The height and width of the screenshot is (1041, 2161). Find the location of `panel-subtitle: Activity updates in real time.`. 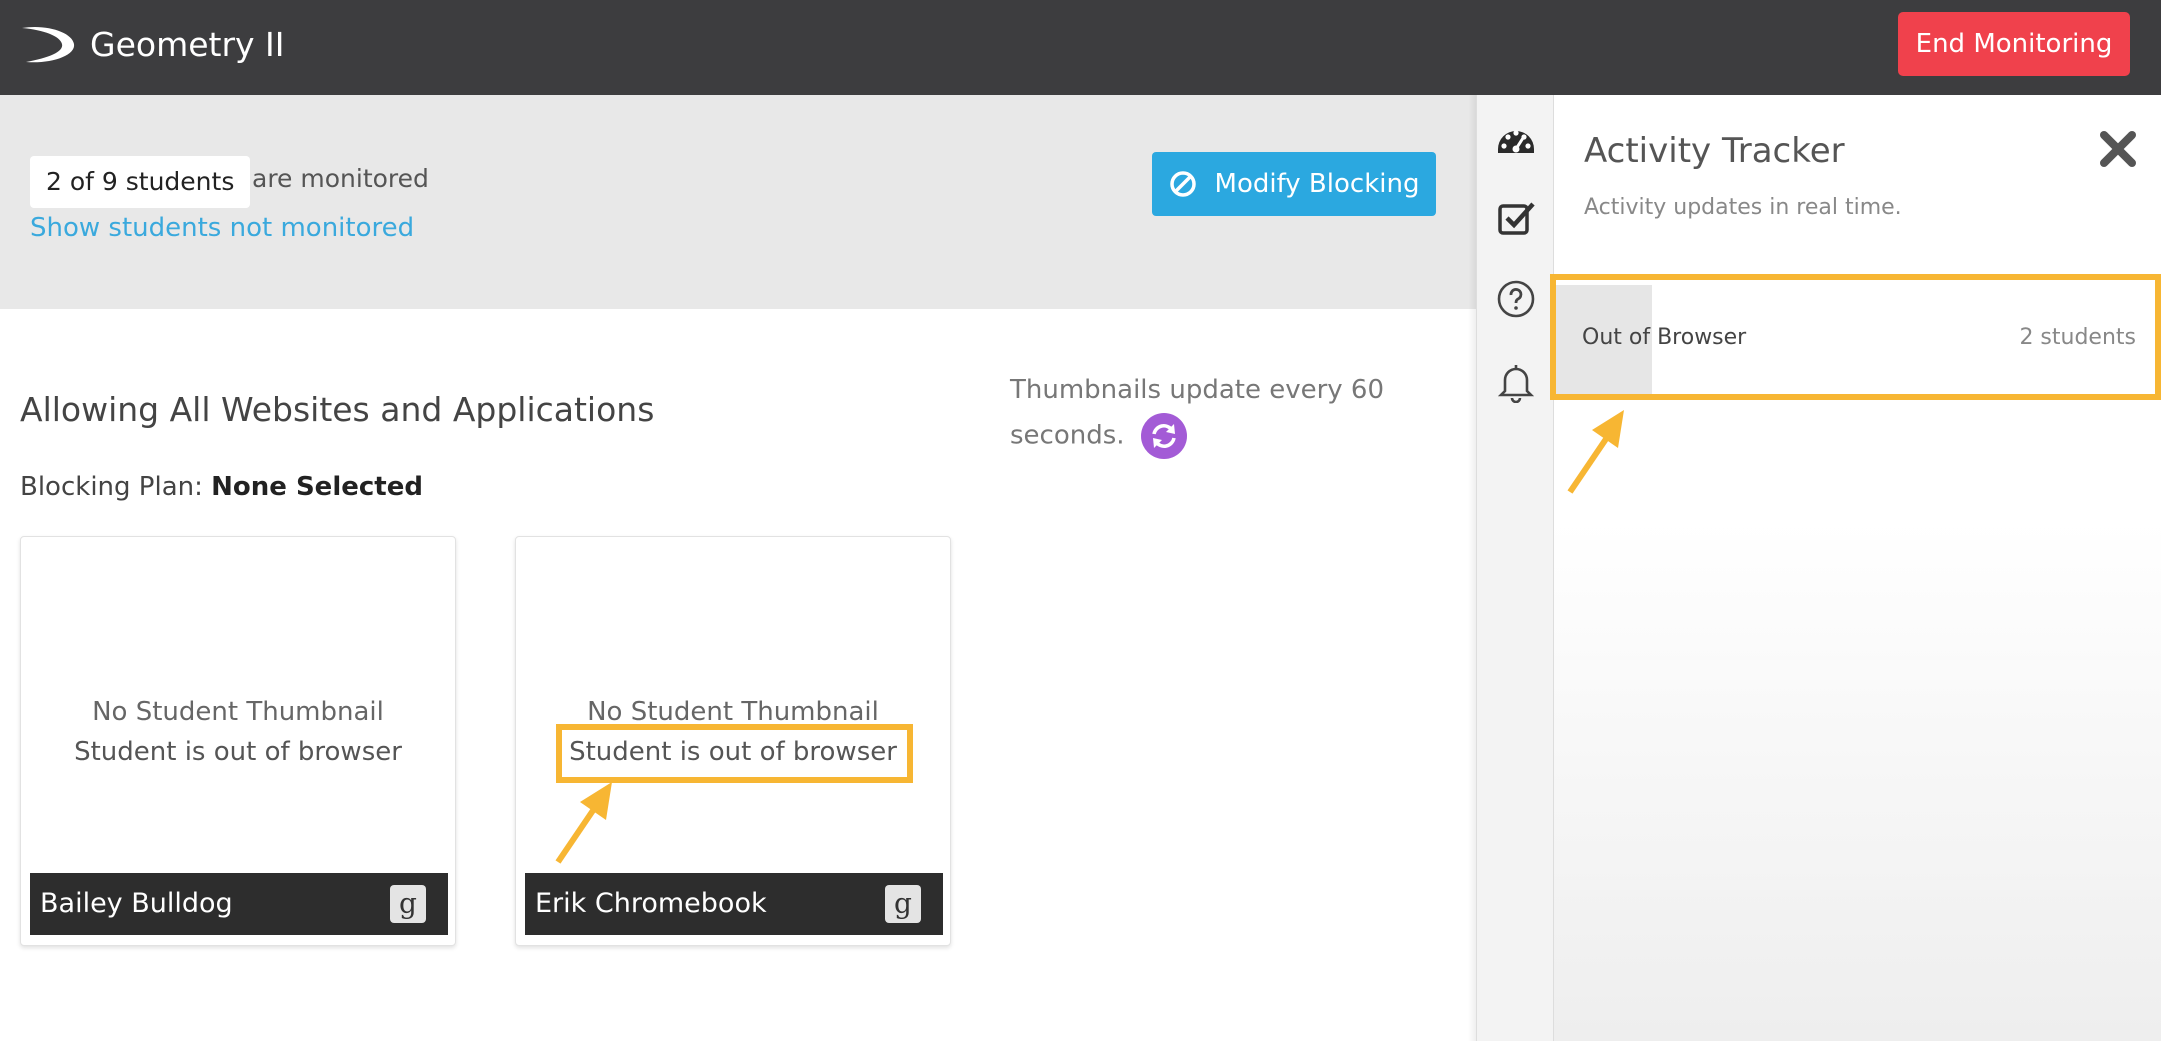

panel-subtitle: Activity updates in real time. is located at coordinates (1743, 207).